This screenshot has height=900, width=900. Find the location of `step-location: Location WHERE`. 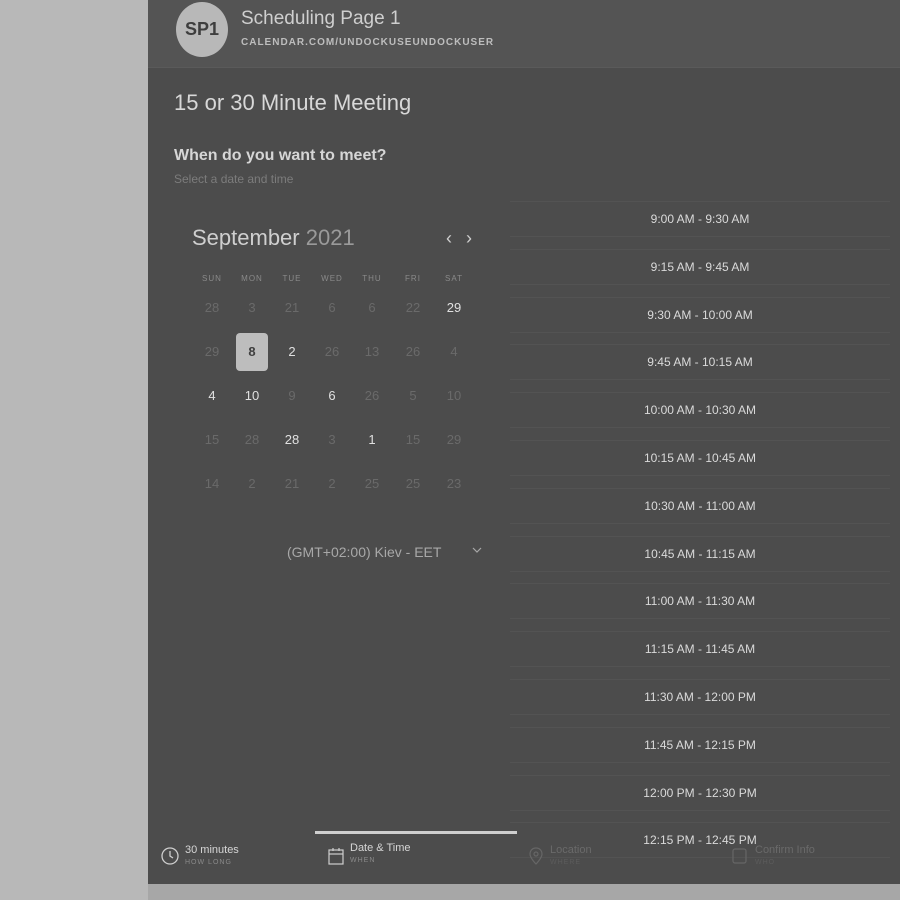

step-location: Location WHERE is located at coordinates (571, 855).